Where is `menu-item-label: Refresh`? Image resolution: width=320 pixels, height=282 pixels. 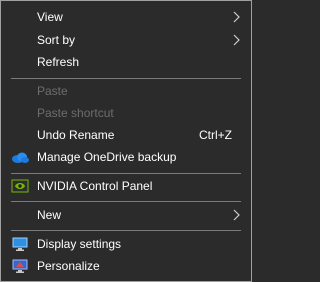
menu-item-label: Refresh is located at coordinates (58, 62).